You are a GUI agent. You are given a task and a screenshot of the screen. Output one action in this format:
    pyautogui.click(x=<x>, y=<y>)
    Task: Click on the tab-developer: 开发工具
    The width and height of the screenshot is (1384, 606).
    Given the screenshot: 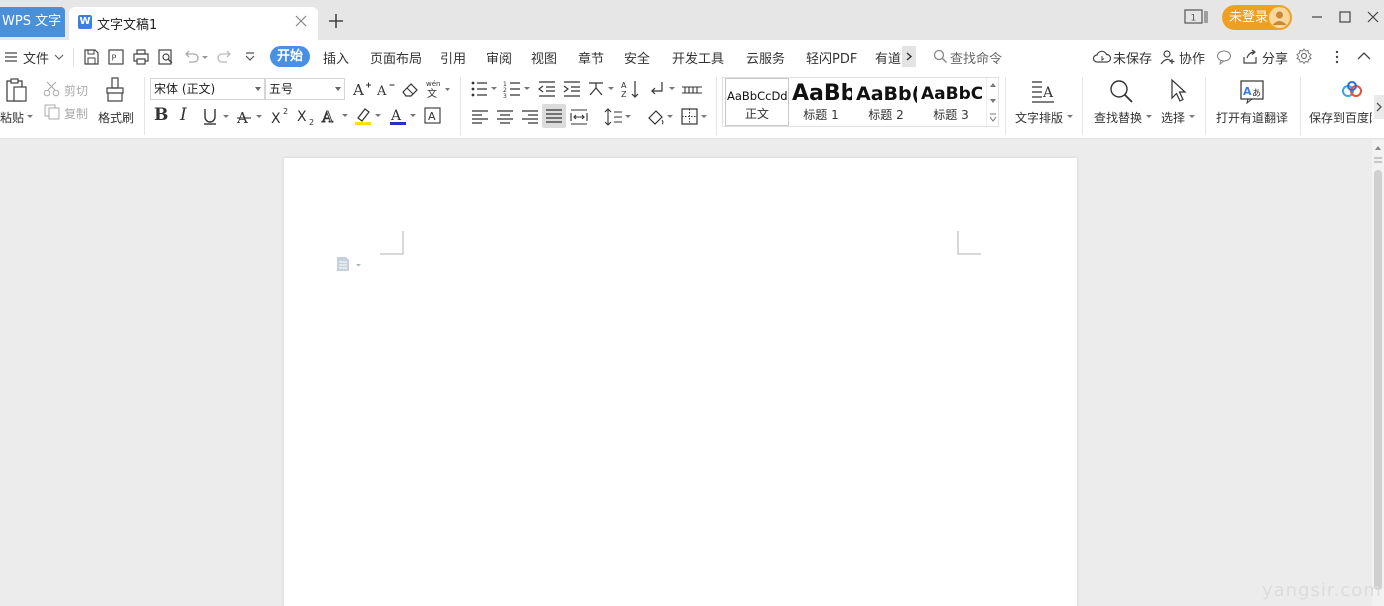 What is the action you would take?
    pyautogui.click(x=698, y=57)
    